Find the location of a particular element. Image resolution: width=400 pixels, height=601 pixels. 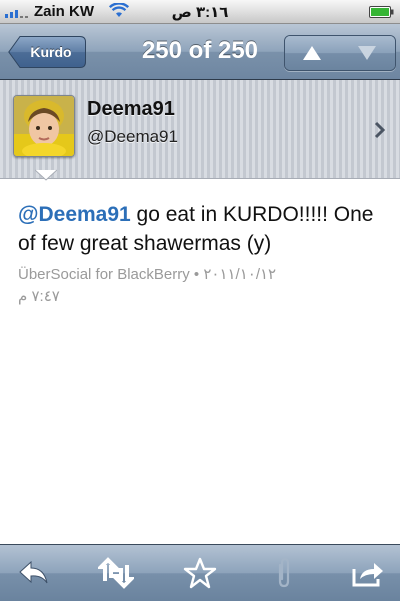

previous-tweet-button is located at coordinates (313, 53).